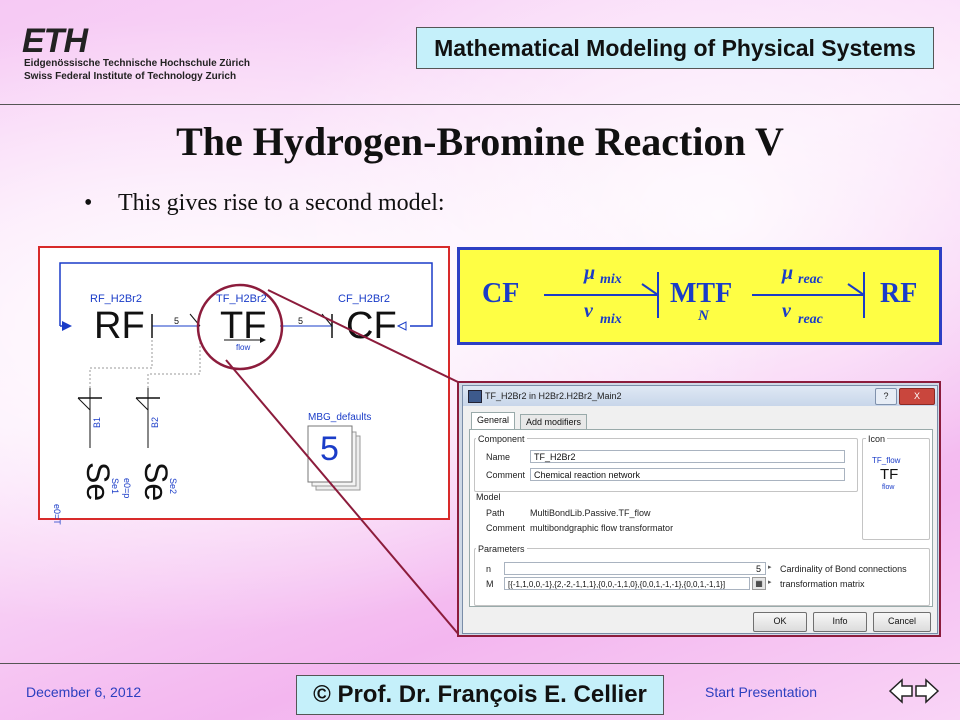 This screenshot has height=720, width=960. I want to click on path-label: Path, so click(495, 513).